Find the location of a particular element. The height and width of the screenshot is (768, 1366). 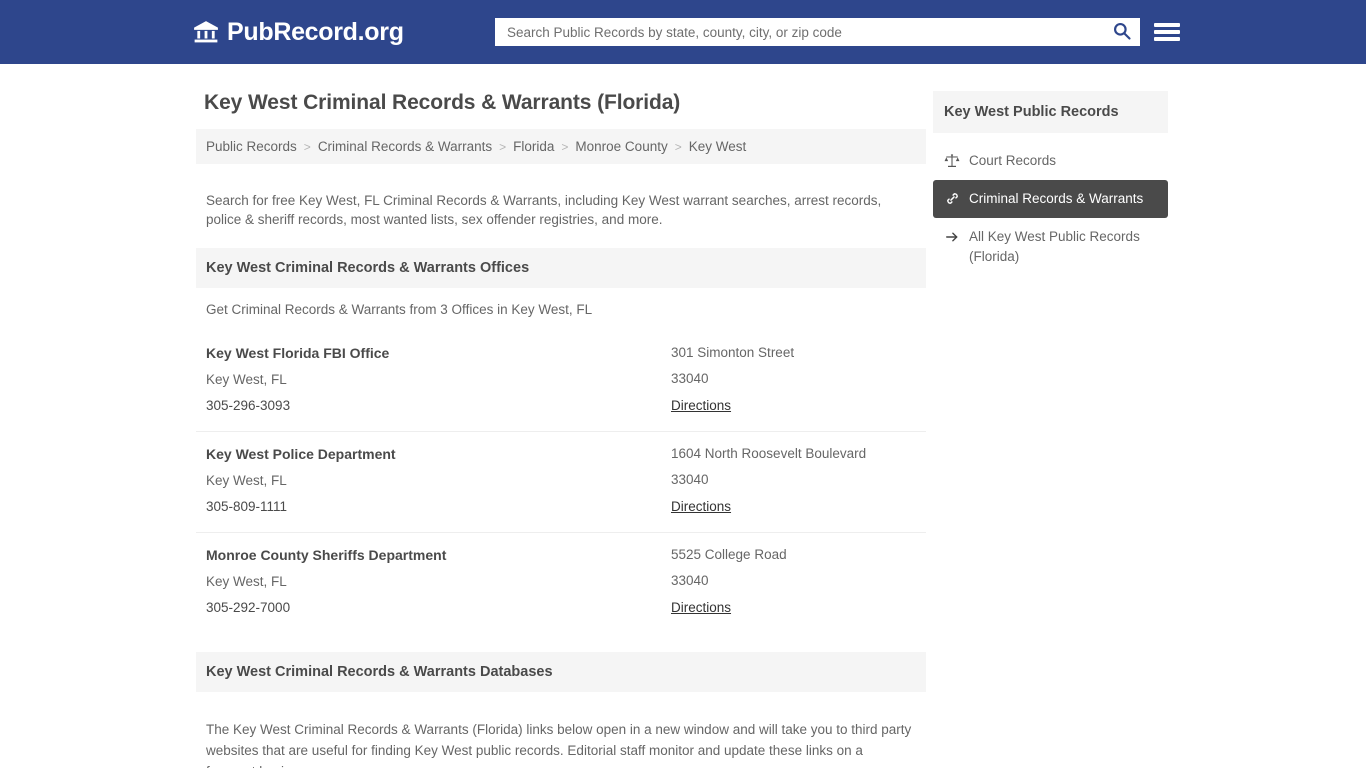

office-phone: 305-296-3093 is located at coordinates (248, 405).